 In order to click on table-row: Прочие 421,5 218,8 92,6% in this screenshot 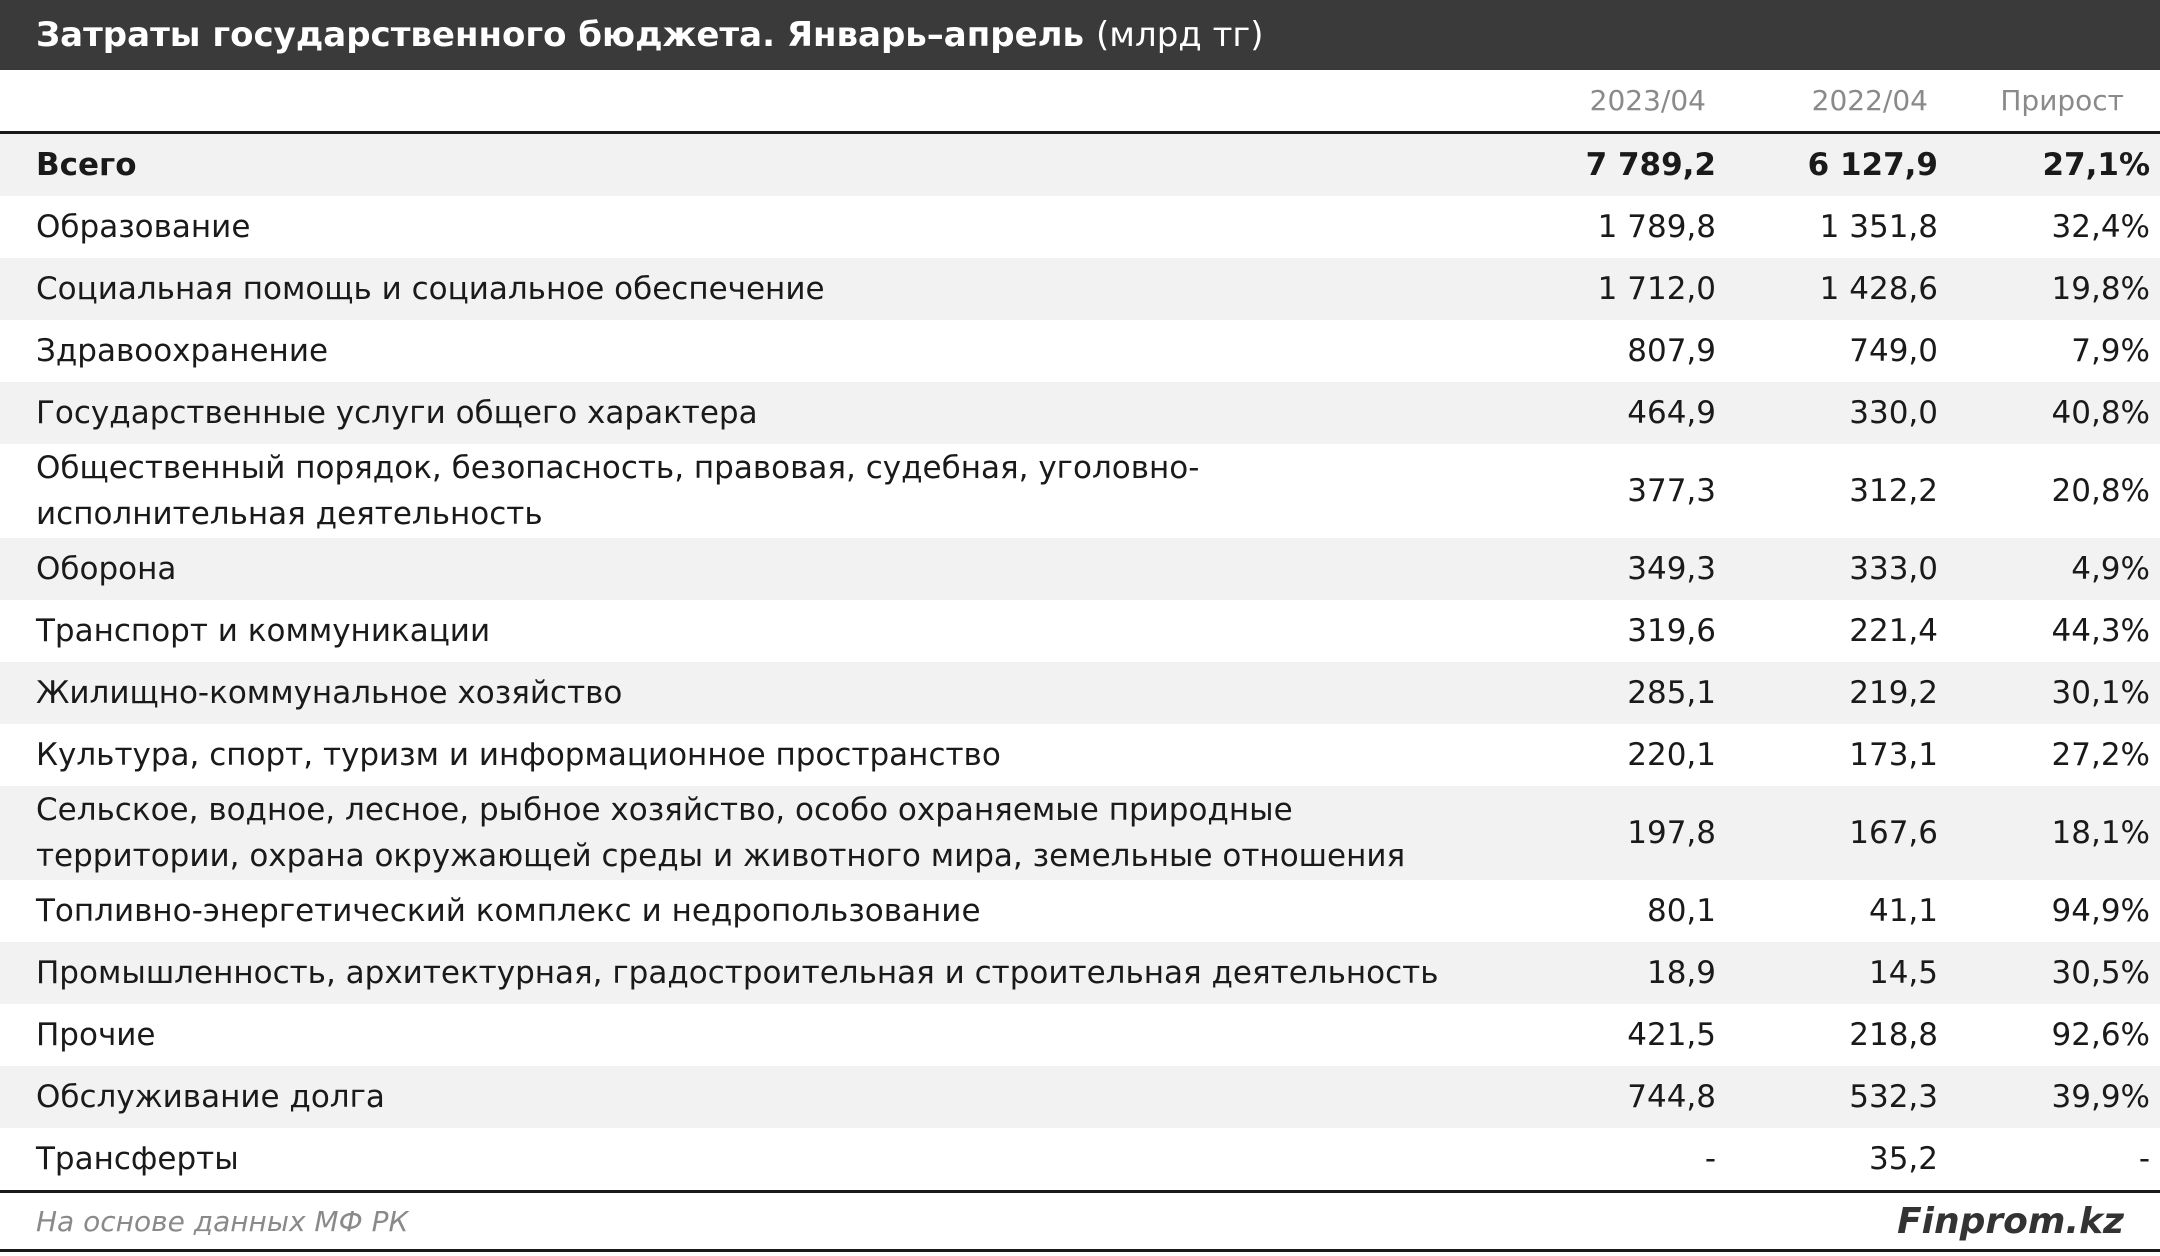, I will do `click(1080, 1035)`.